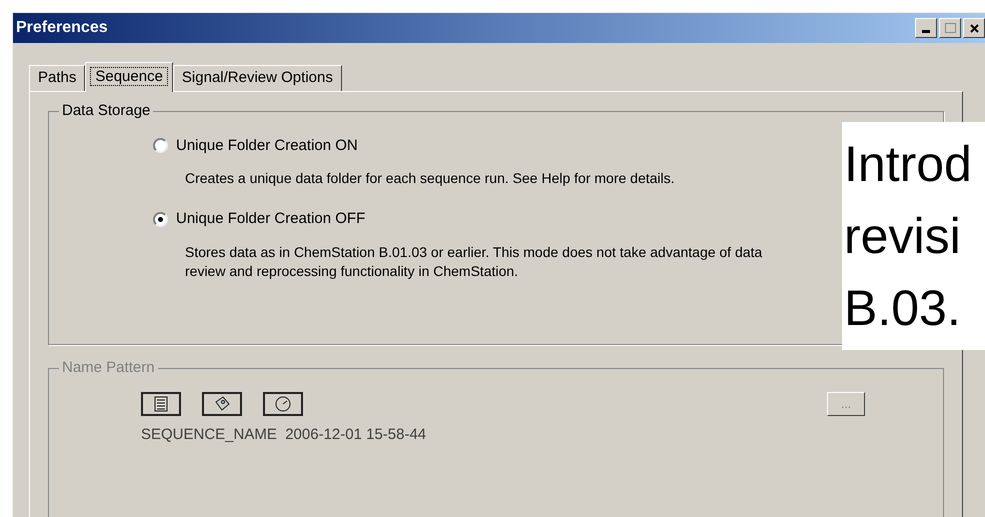  Describe the element at coordinates (903, 308) in the screenshot. I see `slide-text: B.03.` at that location.